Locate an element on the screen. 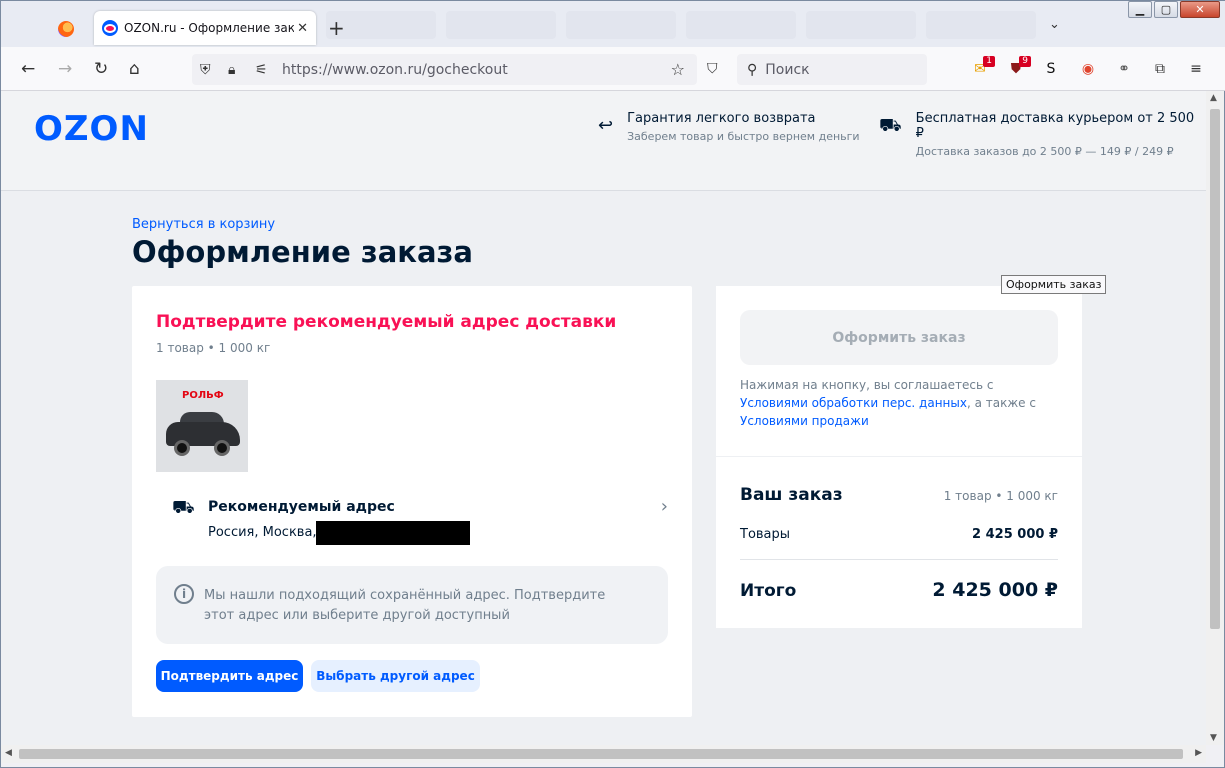  back-arrow-icon: ← is located at coordinates (28, 69).